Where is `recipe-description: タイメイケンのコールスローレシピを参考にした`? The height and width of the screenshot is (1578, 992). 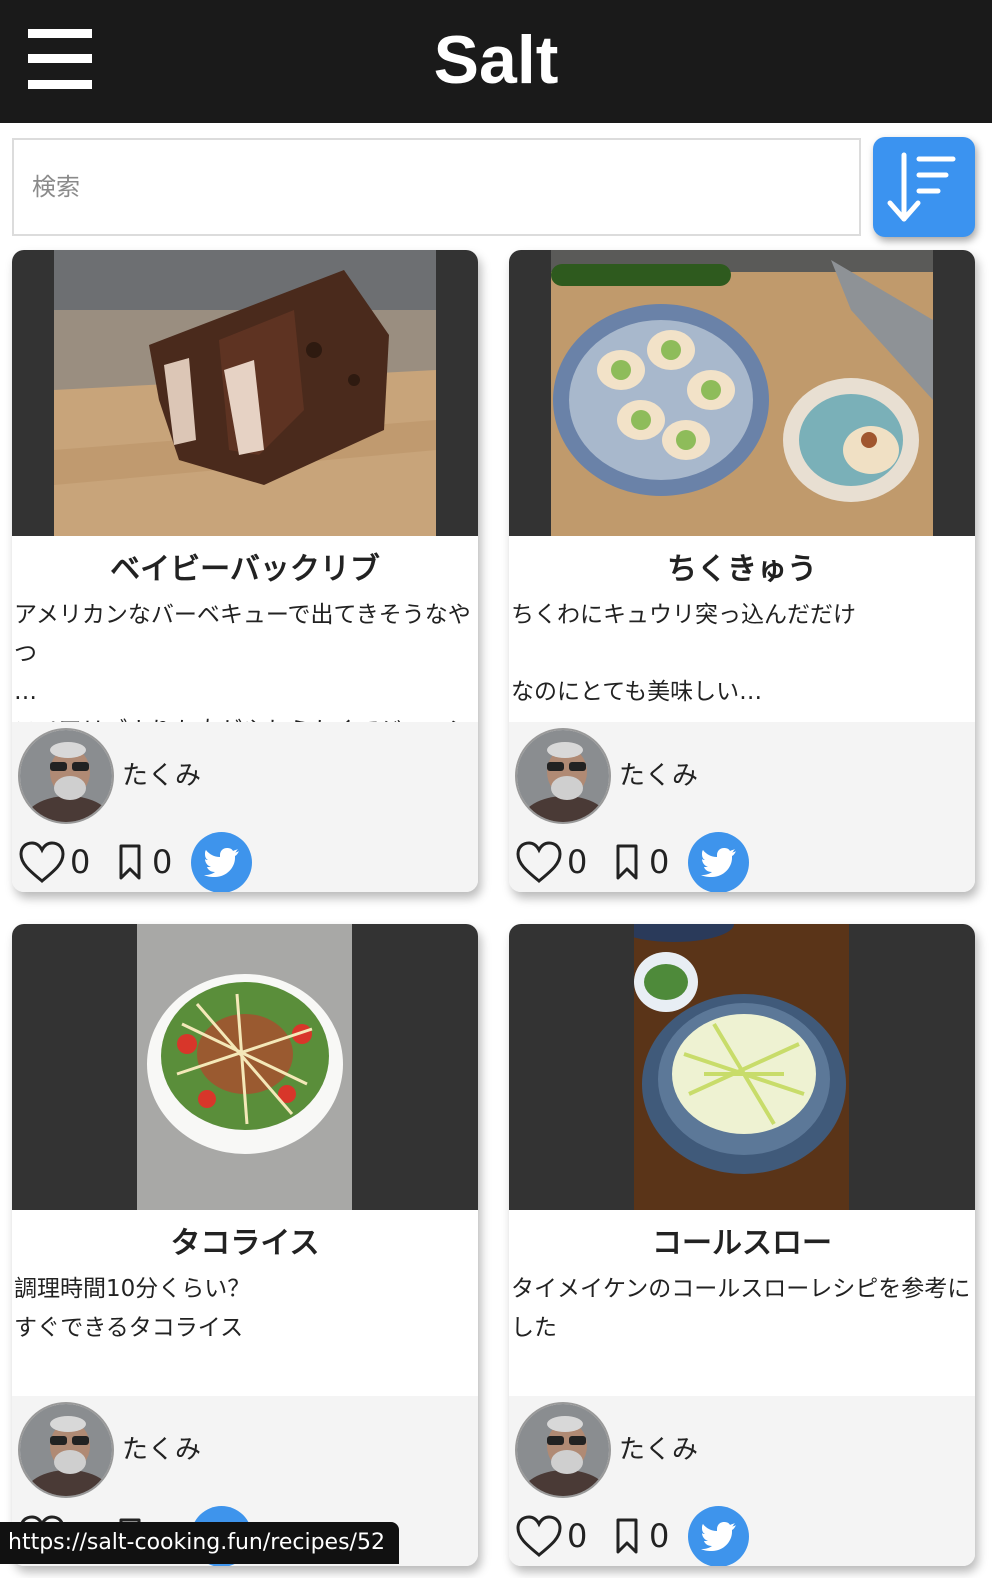 recipe-description: タイメイケンのコールスローレシピを参考にした is located at coordinates (741, 1308).